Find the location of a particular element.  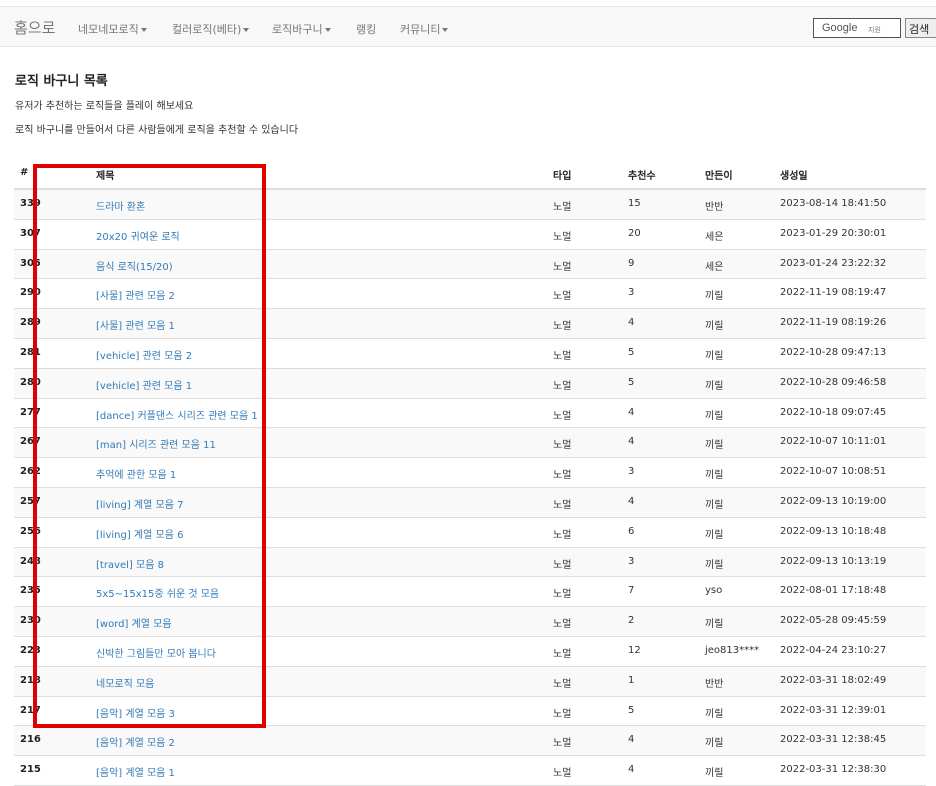

row-title-link: 음식 로직(15/20) is located at coordinates (134, 265).